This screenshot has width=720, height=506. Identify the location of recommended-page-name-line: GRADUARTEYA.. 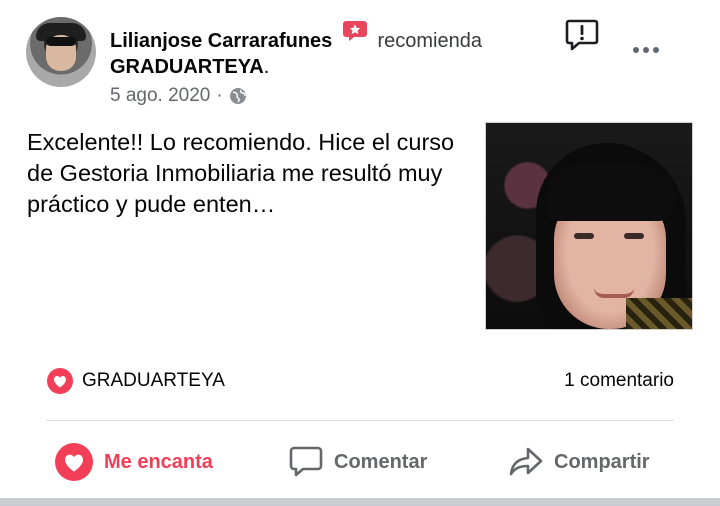
(189, 67).